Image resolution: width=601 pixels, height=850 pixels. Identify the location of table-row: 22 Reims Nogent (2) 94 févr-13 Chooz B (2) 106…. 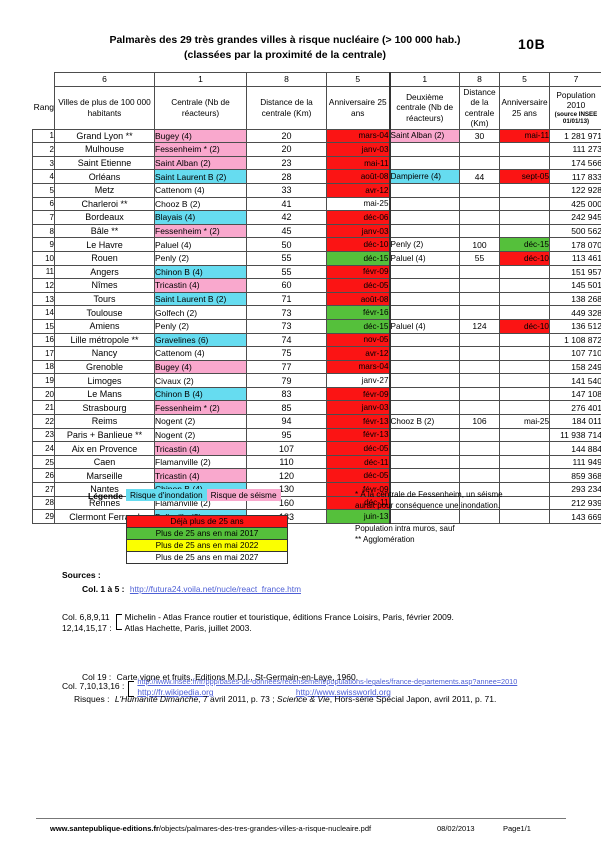
(316, 421).